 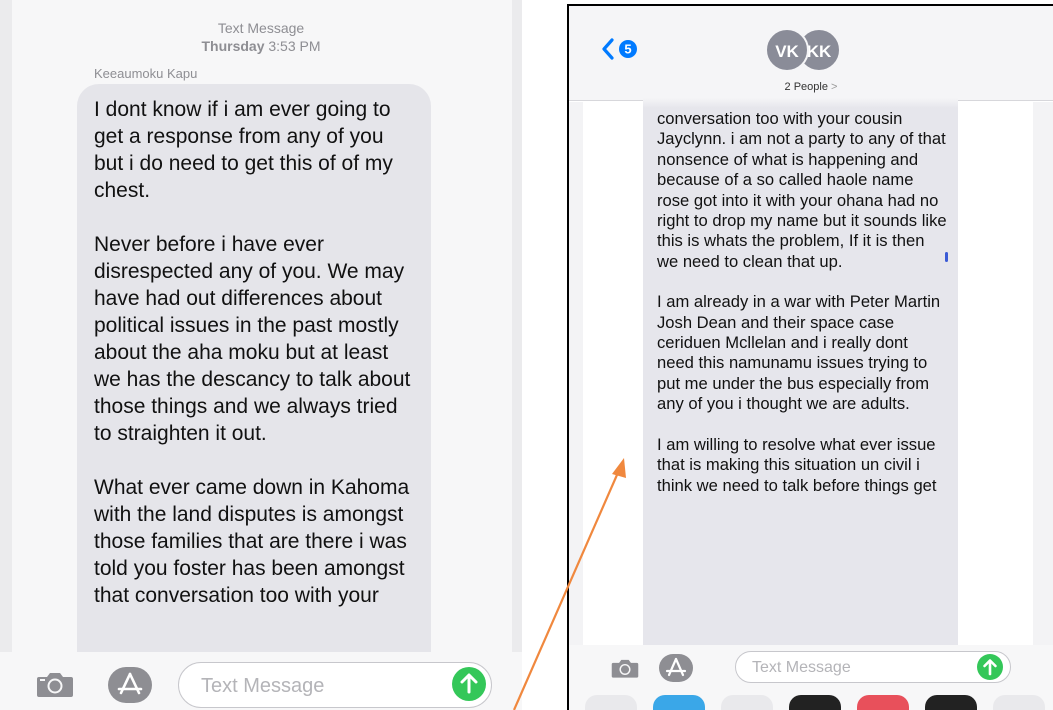 I want to click on scroll-fade, so click(x=800, y=103).